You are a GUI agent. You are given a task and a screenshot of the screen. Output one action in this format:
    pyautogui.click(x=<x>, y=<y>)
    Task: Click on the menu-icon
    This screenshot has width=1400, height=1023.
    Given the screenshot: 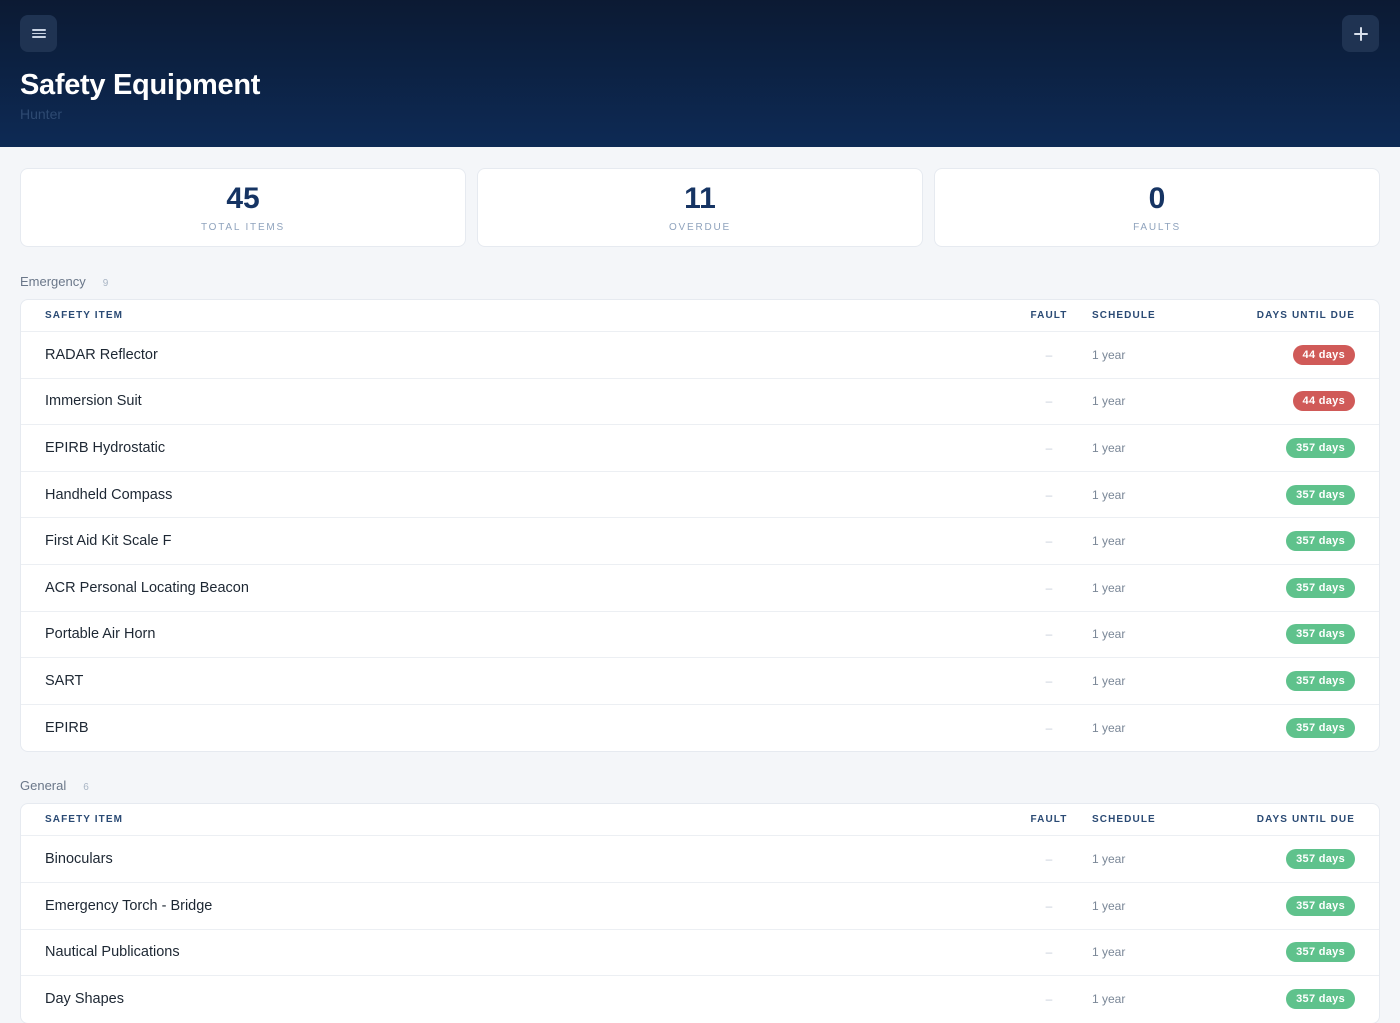 What is the action you would take?
    pyautogui.click(x=38, y=33)
    